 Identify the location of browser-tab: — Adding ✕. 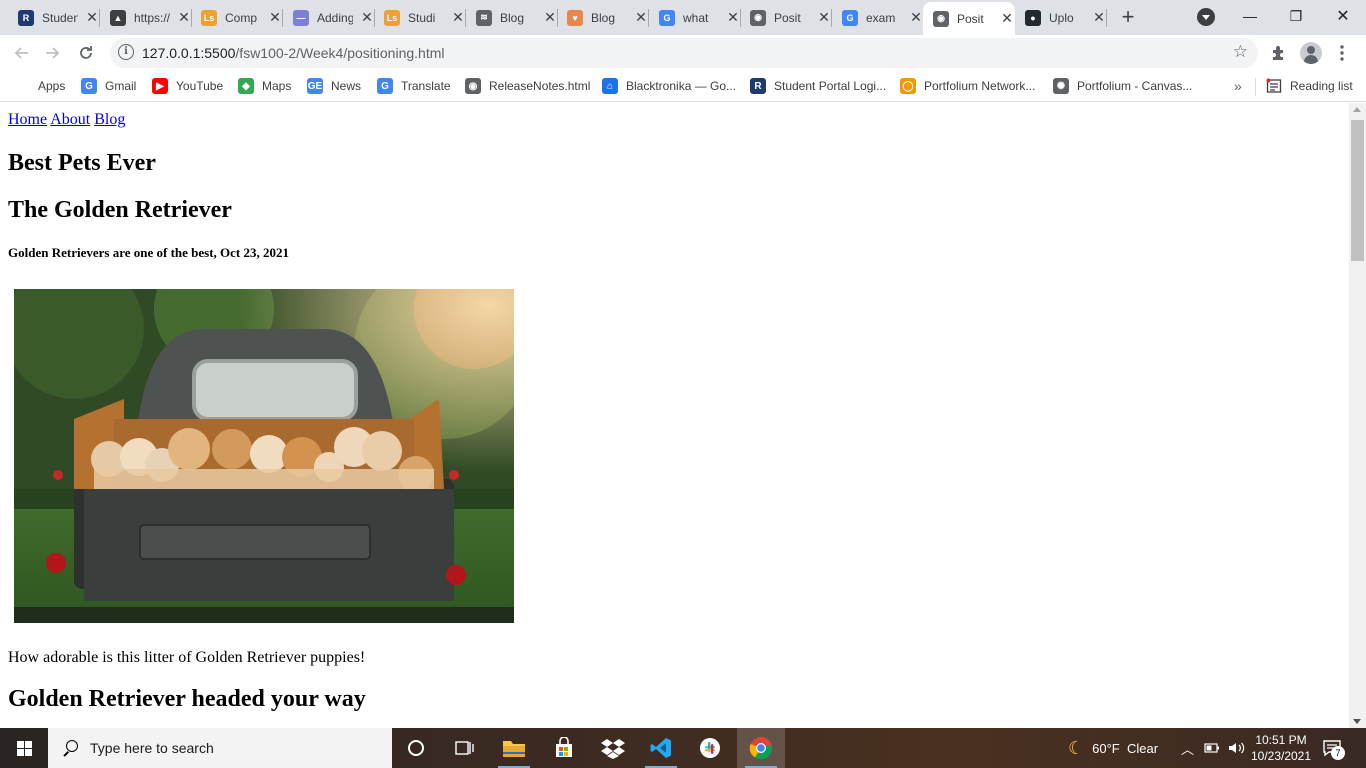
(329, 17).